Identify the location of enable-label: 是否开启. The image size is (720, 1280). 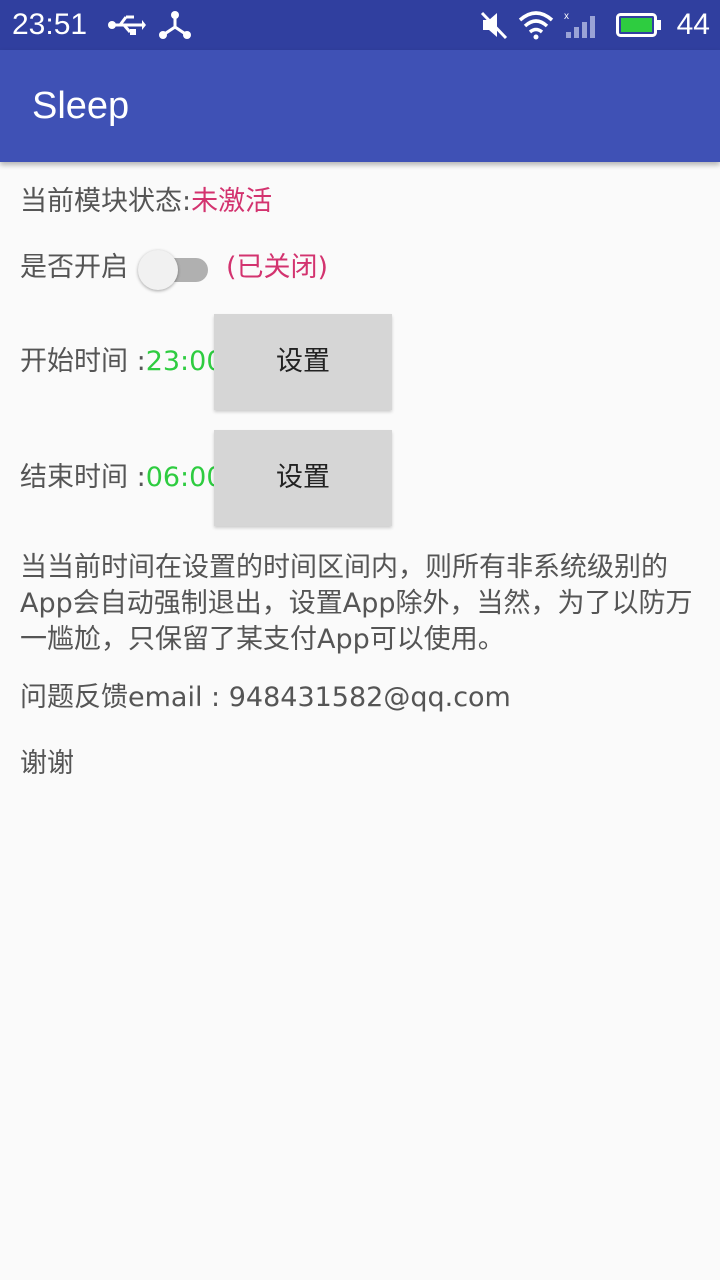
(74, 267).